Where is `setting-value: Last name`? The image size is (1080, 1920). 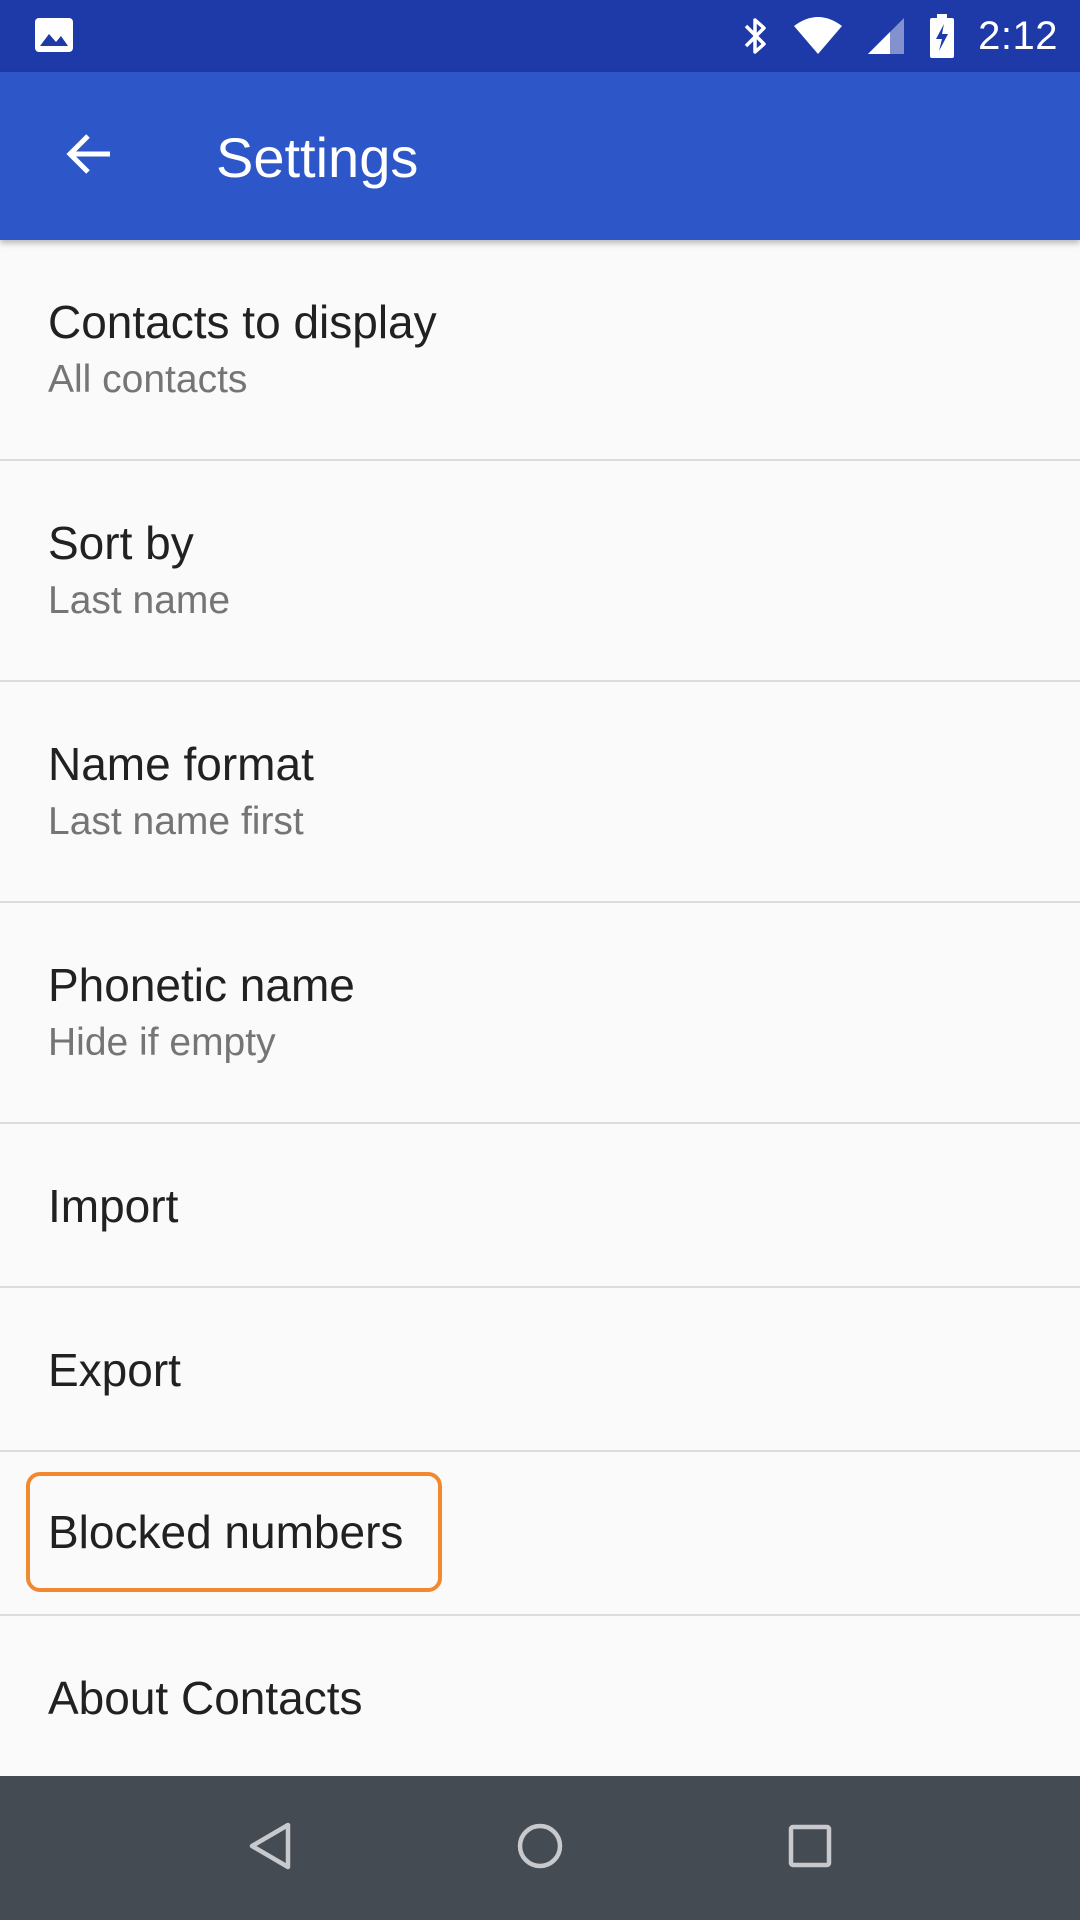 setting-value: Last name is located at coordinates (139, 600).